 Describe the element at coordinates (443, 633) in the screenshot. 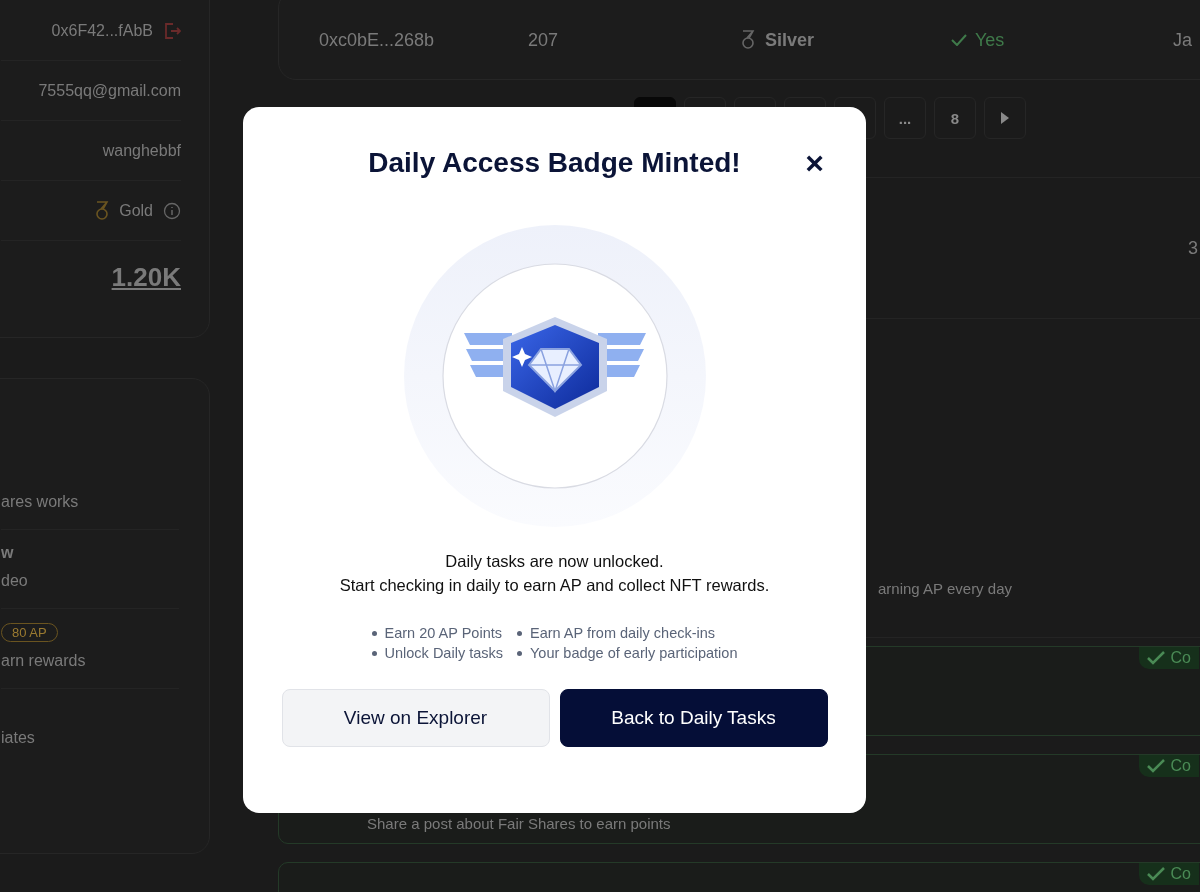

I see `benefit-item: Earn 20 AP Points` at that location.